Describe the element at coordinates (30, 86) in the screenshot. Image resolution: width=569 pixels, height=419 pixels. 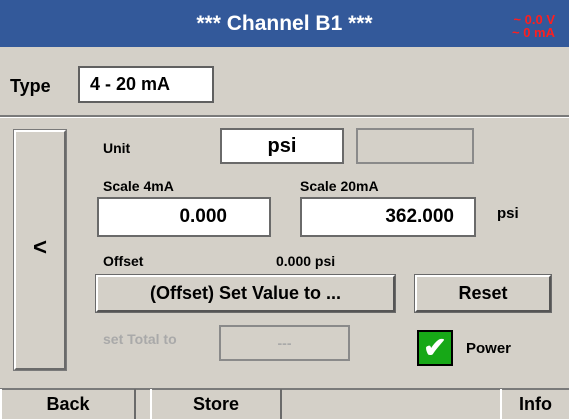
I see `type-label: Type` at that location.